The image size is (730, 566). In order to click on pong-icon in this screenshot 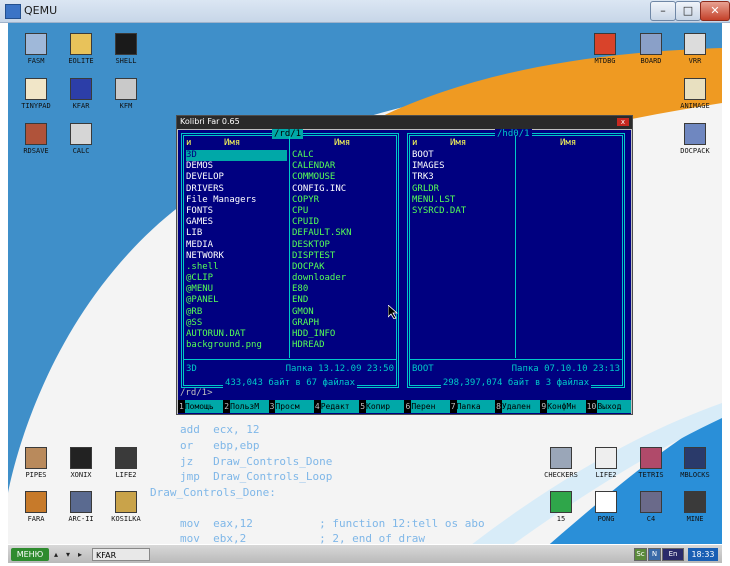, I will do `click(606, 502)`.